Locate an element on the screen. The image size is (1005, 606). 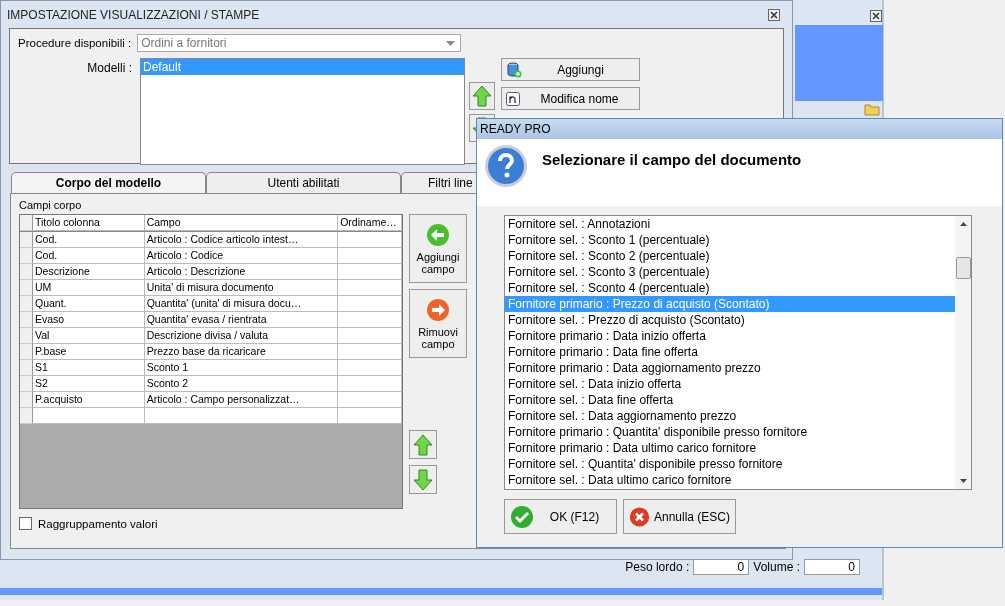
checkbox-label: Raggruppamento valori is located at coordinates (98, 523).